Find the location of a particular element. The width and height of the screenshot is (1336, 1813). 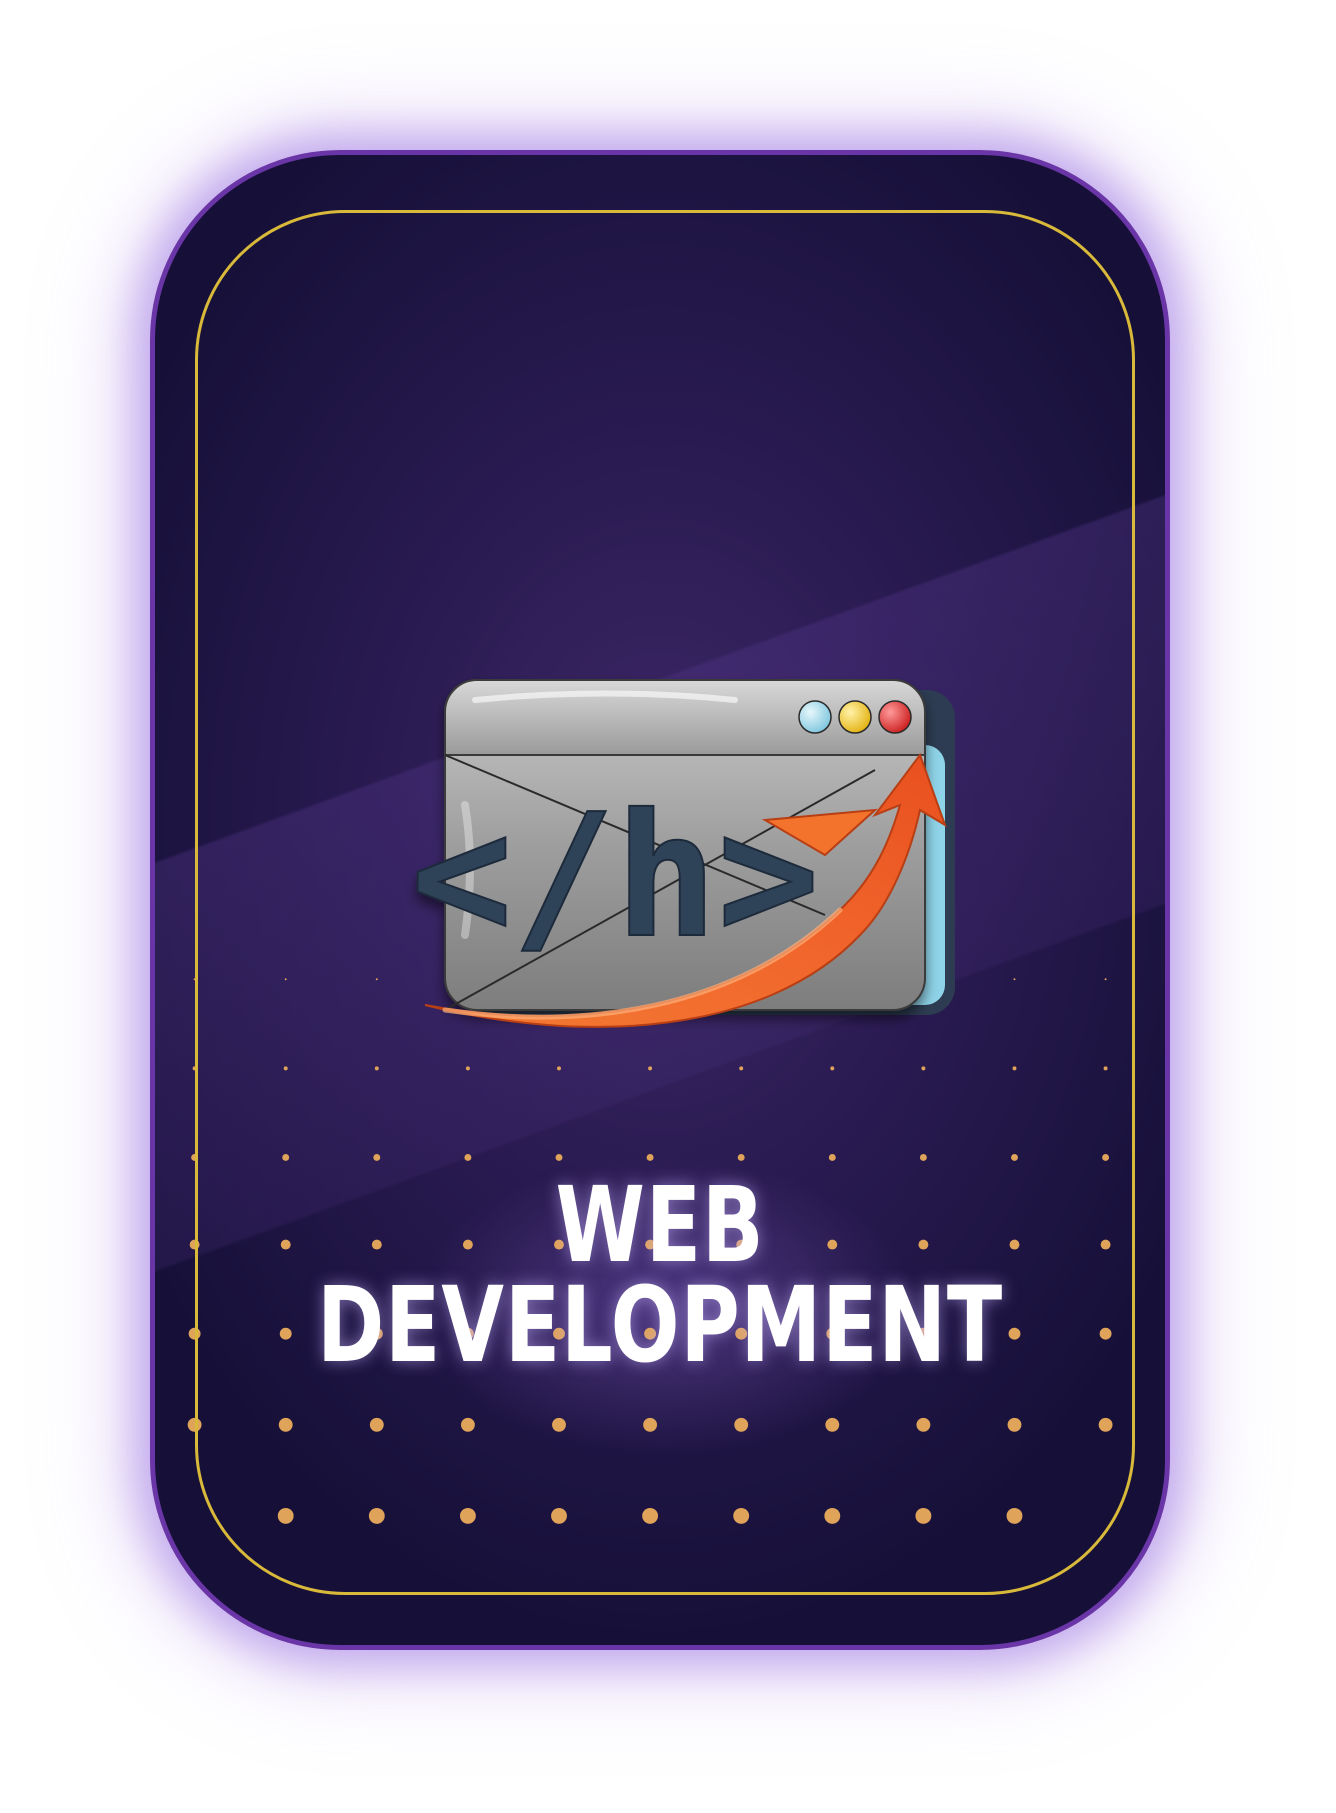

window-dot-blue is located at coordinates (815, 717).